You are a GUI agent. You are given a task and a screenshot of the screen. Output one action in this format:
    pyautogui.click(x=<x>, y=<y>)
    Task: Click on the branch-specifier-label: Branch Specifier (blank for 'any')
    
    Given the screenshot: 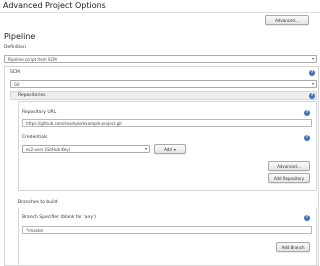 What is the action you would take?
    pyautogui.click(x=59, y=217)
    